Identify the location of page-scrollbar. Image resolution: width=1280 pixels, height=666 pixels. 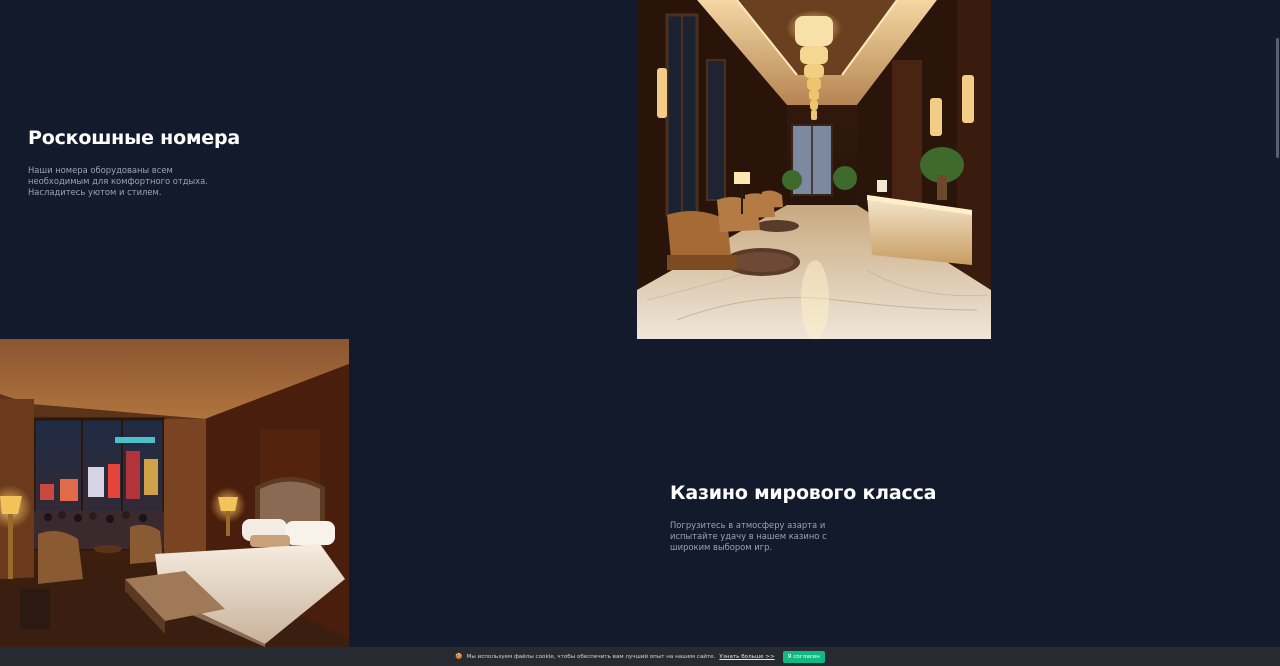
(1277, 323).